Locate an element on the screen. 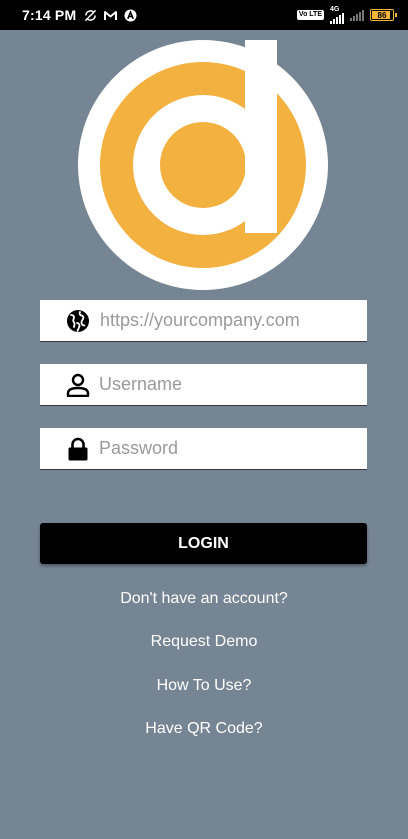 The height and width of the screenshot is (839, 408). app-notification-icon is located at coordinates (130, 15).